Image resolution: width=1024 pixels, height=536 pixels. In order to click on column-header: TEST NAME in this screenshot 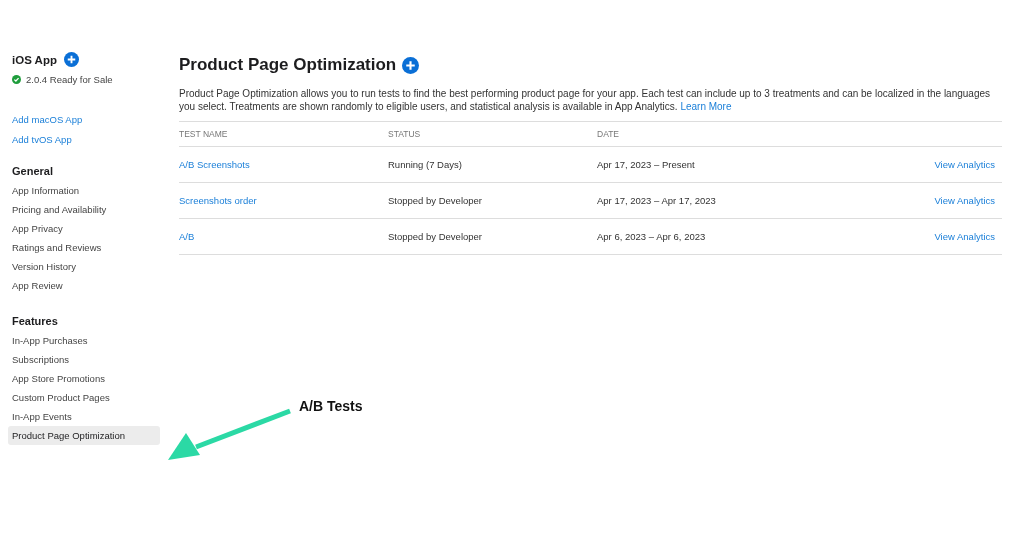, I will do `click(203, 134)`.